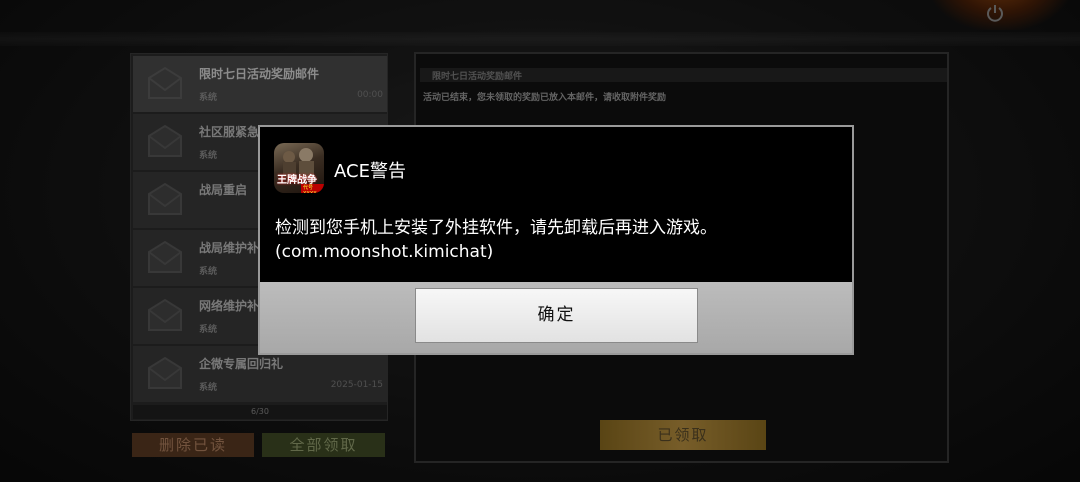 The width and height of the screenshot is (1080, 482). What do you see at coordinates (554, 169) in the screenshot?
I see `dialog-header: 王牌战争 代号XXXX ACE警告` at bounding box center [554, 169].